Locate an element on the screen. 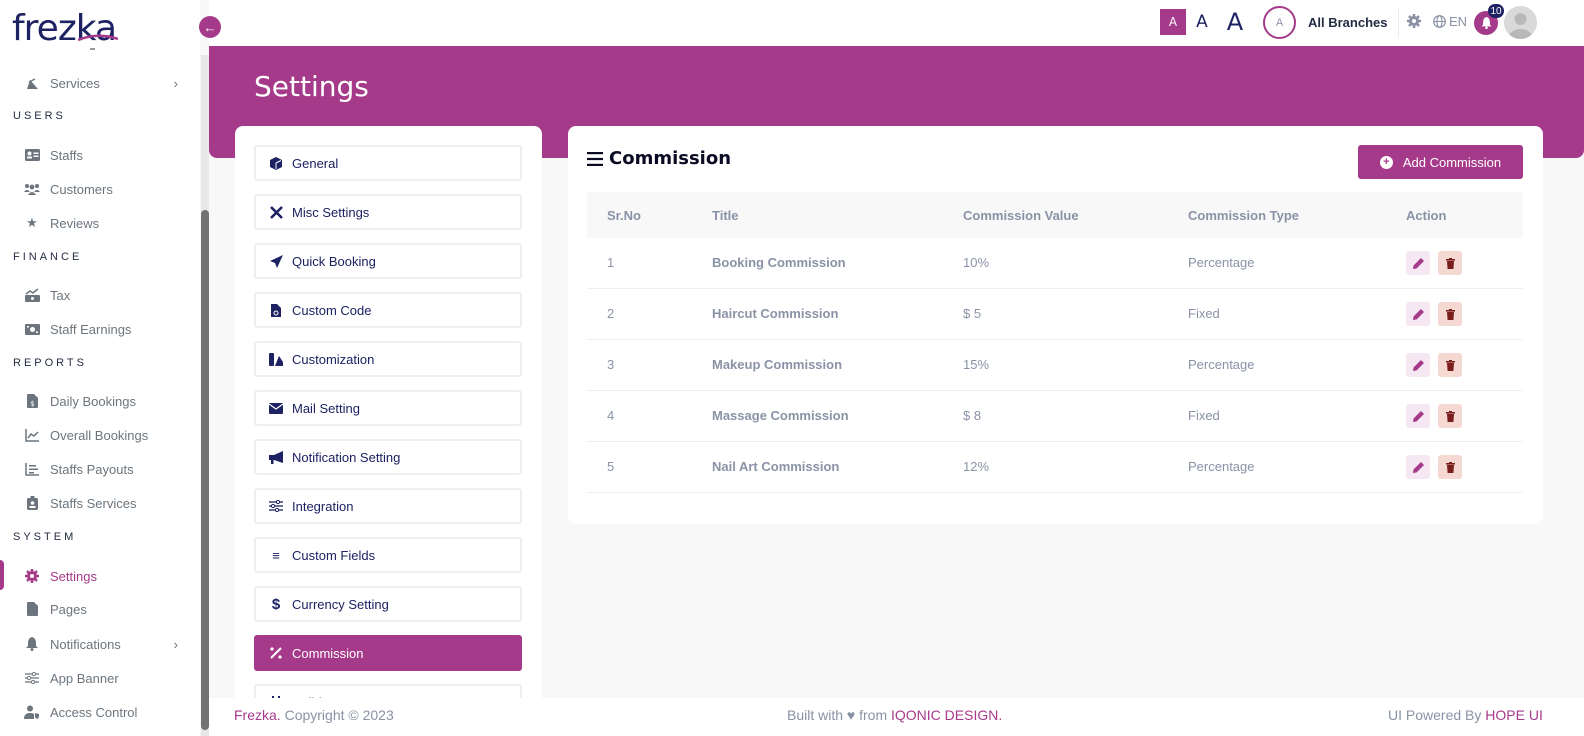 The width and height of the screenshot is (1584, 736). invoice-icon: $ is located at coordinates (32, 401).